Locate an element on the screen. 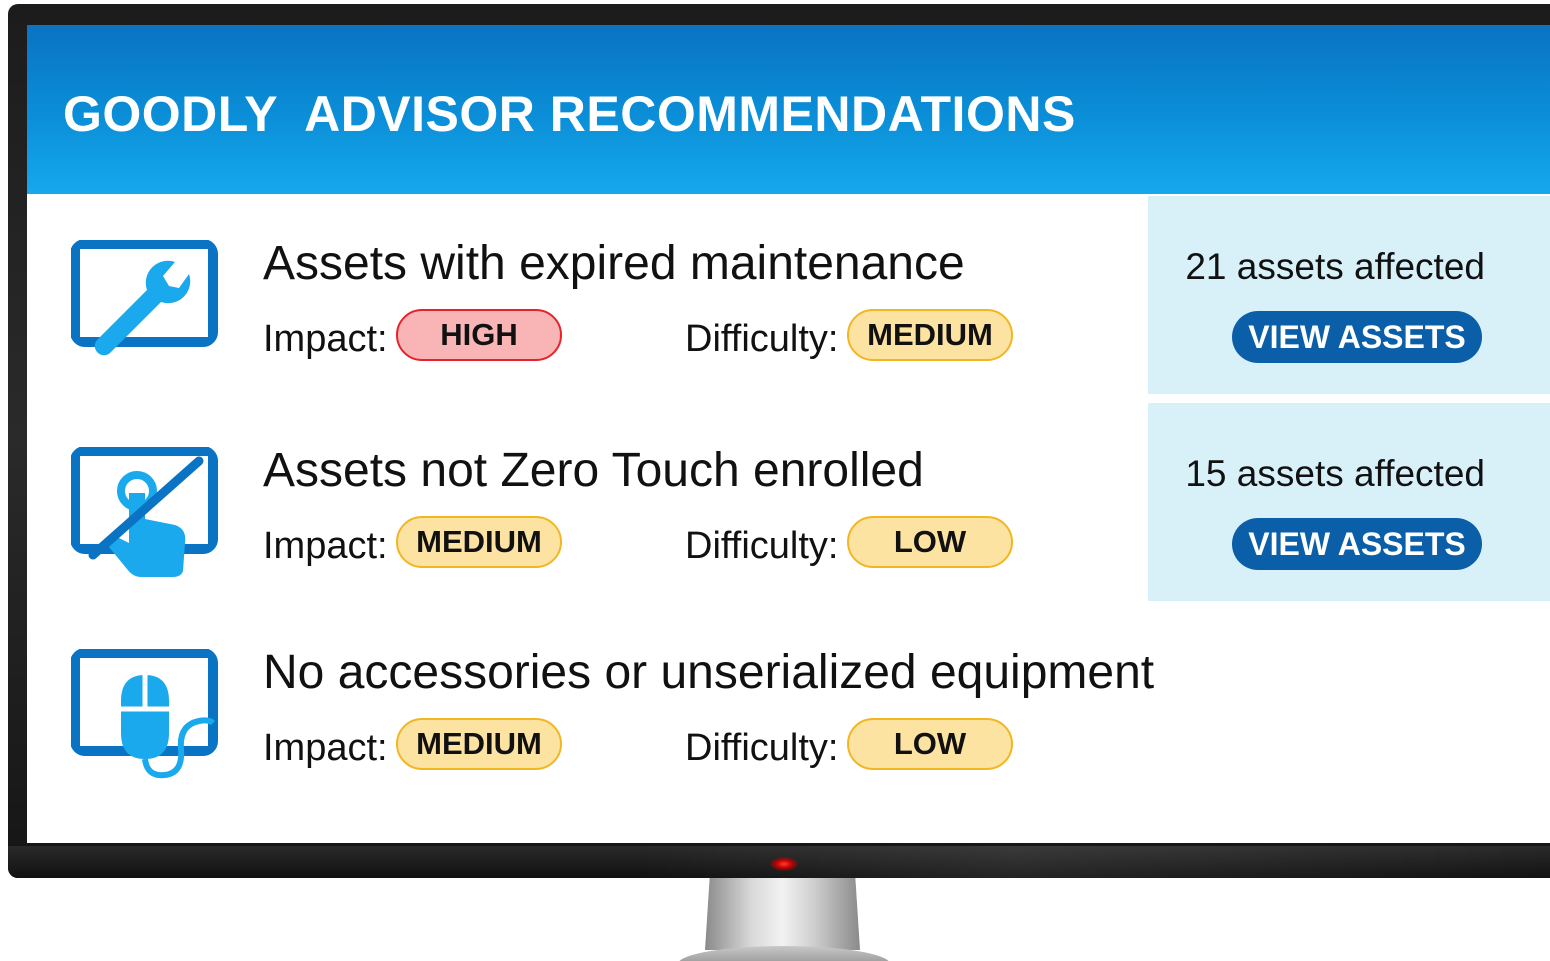 This screenshot has height=961, width=1550. impact-badge: HIGH is located at coordinates (479, 335).